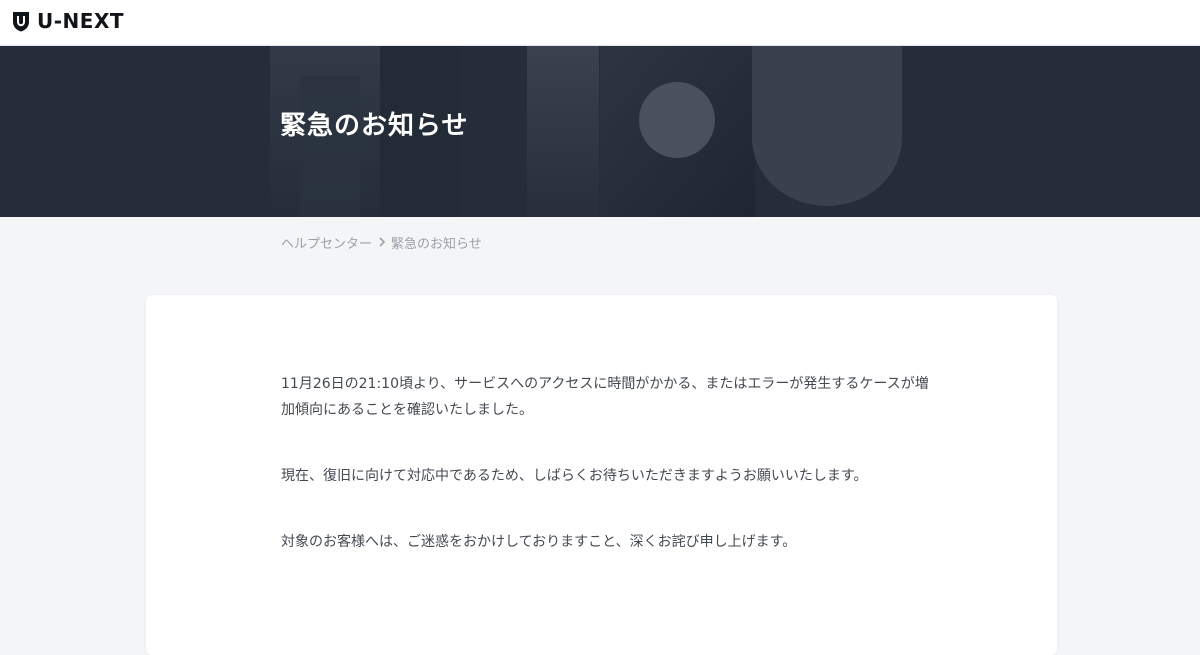 The height and width of the screenshot is (655, 1200). What do you see at coordinates (436, 244) in the screenshot?
I see `breadcrumb-current-page: 緊急のお知らせ` at bounding box center [436, 244].